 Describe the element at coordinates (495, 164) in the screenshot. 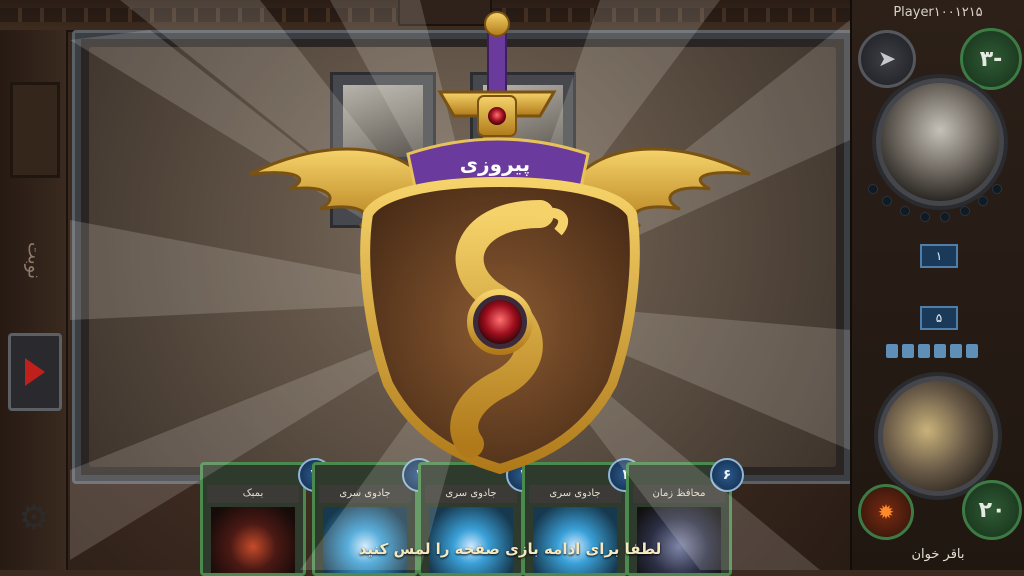

I see `victory-banner-text: پیروزی` at that location.